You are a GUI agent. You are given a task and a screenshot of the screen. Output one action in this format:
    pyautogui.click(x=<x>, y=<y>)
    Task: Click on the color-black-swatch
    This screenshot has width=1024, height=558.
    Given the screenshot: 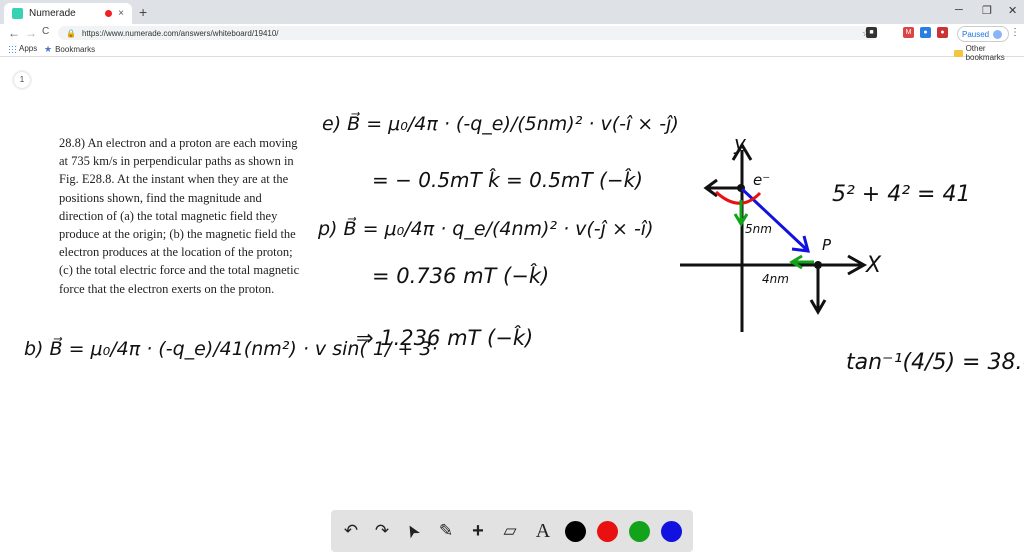 What is the action you would take?
    pyautogui.click(x=575, y=531)
    